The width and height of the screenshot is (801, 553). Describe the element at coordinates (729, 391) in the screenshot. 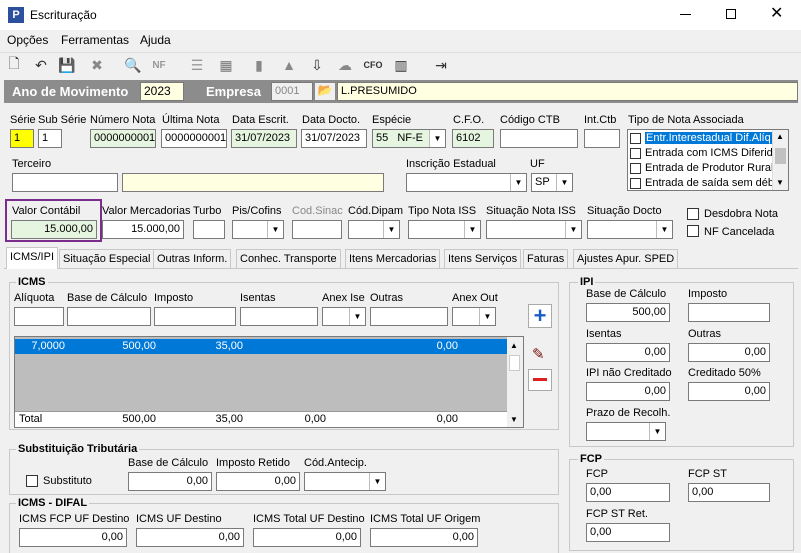

I see `ipi-cred50-field: 0,00` at that location.